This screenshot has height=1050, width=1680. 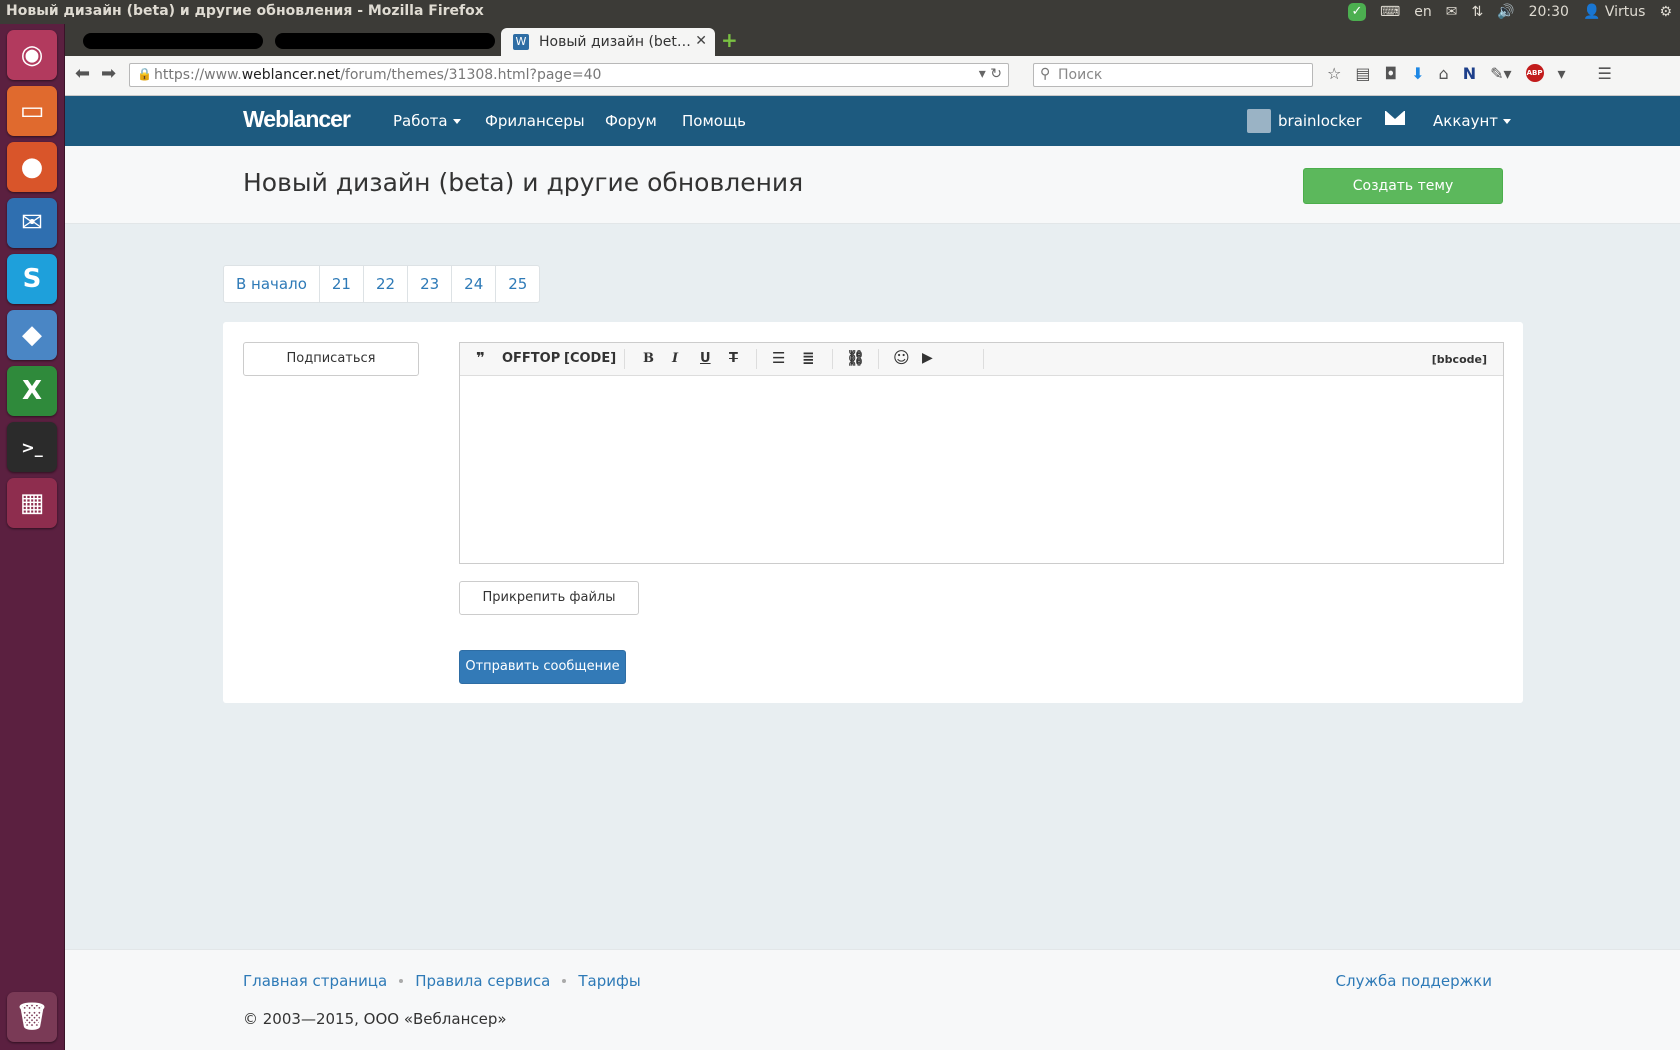 I want to click on offtop-button: OFFTOP, so click(x=531, y=358).